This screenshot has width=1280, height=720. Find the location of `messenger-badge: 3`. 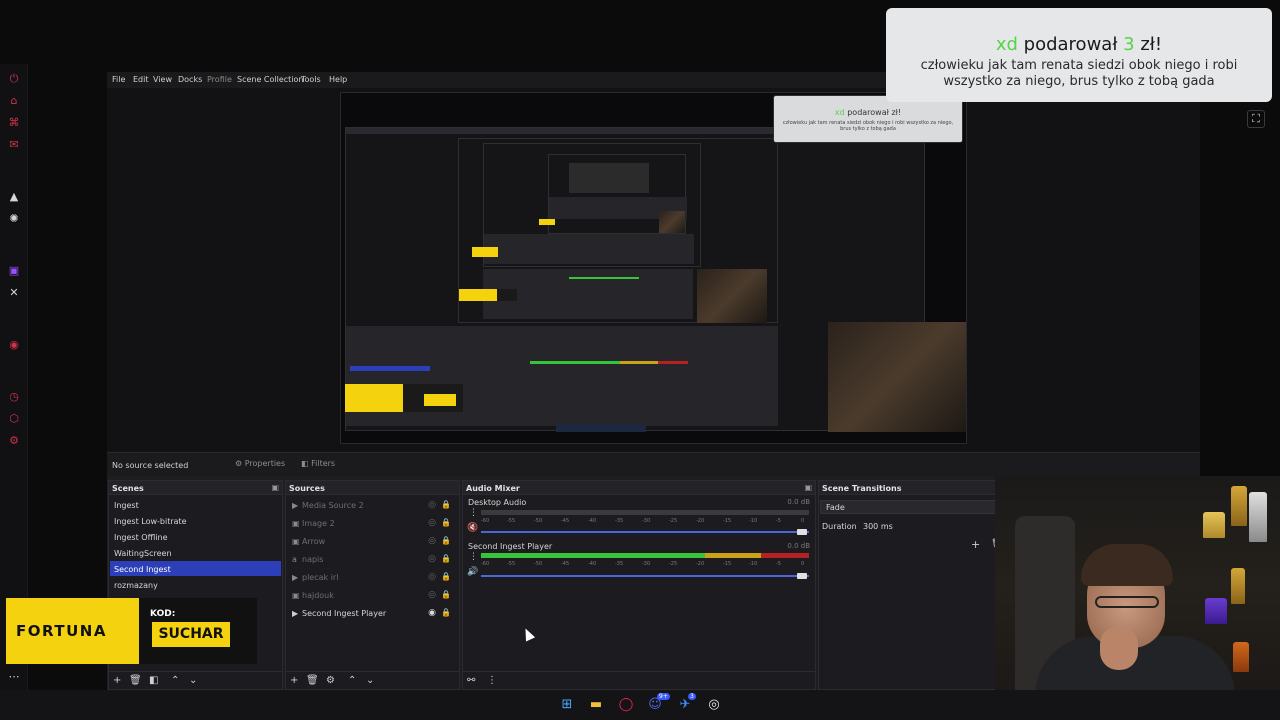

messenger-badge: 3 is located at coordinates (692, 696).